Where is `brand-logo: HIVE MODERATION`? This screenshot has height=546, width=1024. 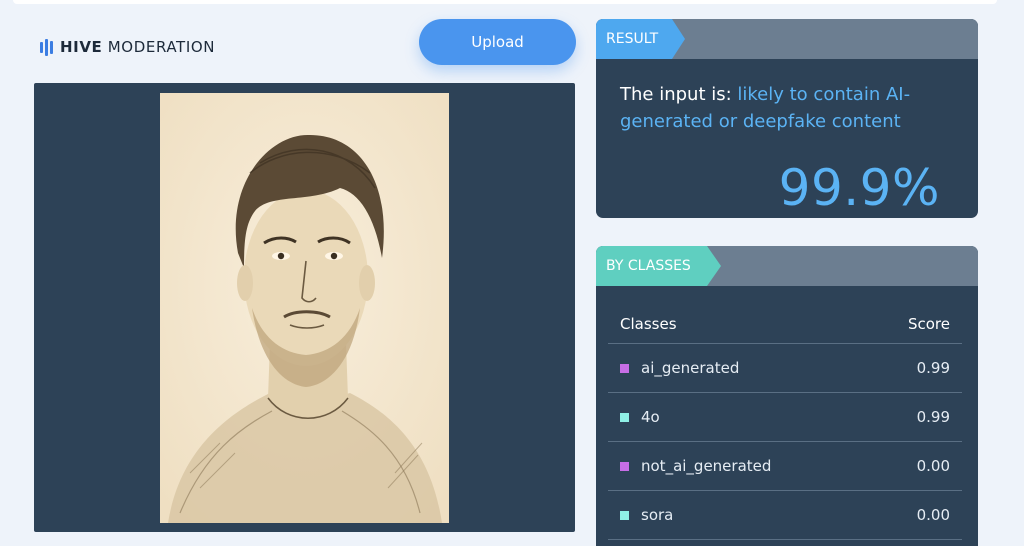 brand-logo: HIVE MODERATION is located at coordinates (127, 47).